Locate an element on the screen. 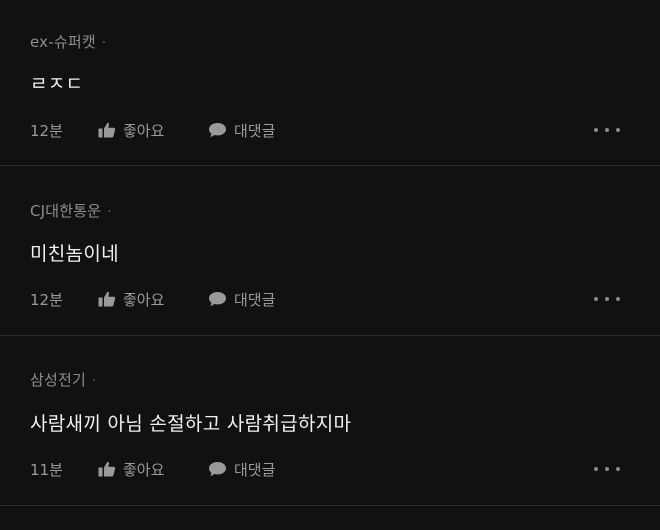  comment-body: ㄹㅈㄷ is located at coordinates (57, 84).